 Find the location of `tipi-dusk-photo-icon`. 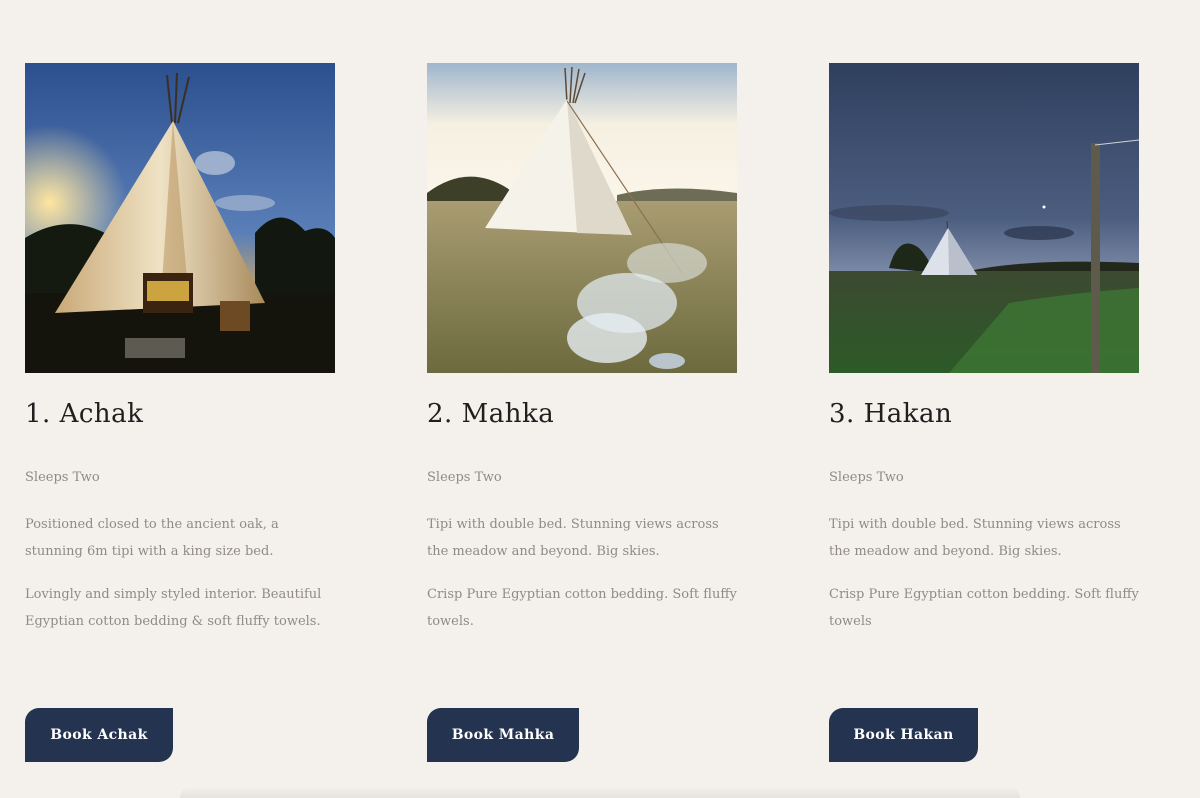

tipi-dusk-photo-icon is located at coordinates (984, 218).